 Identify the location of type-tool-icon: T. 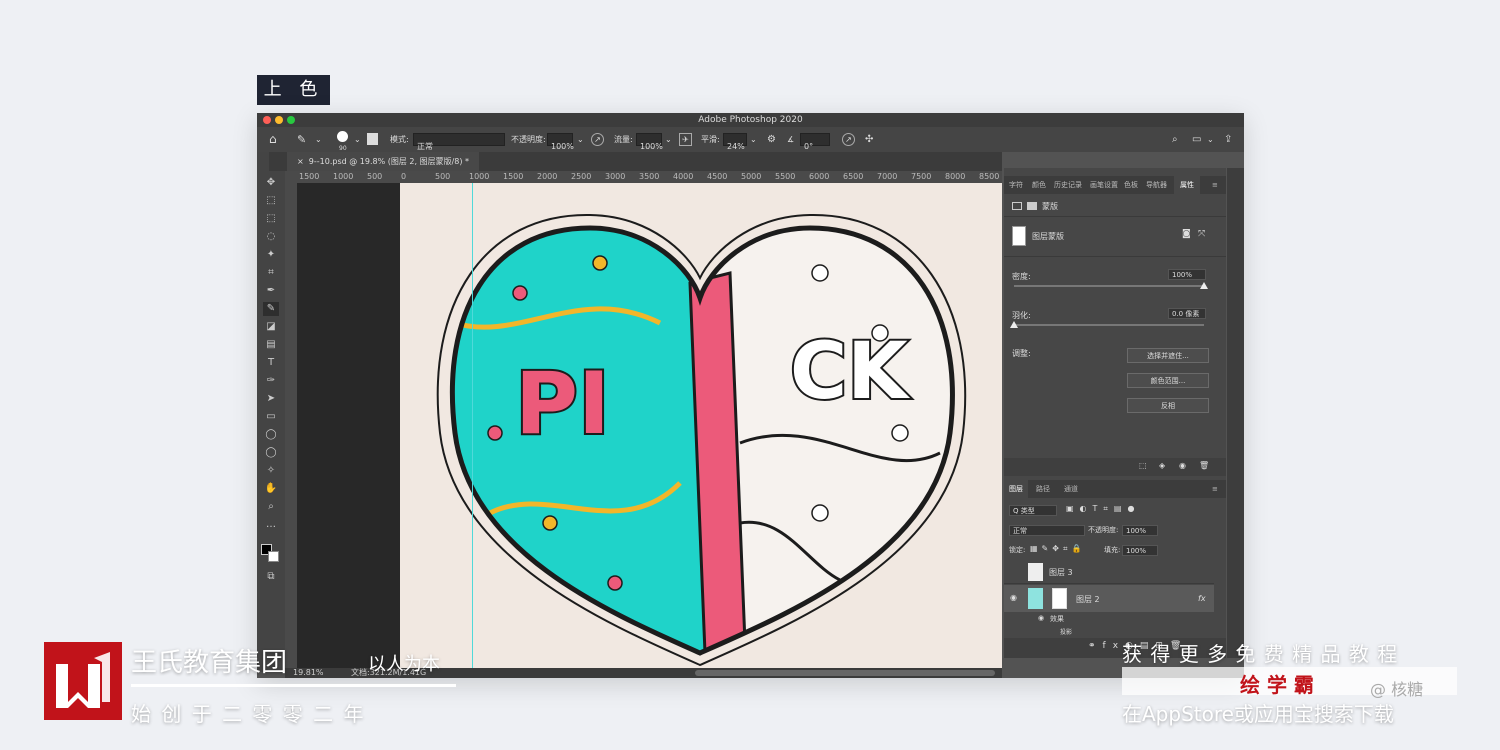
(271, 363).